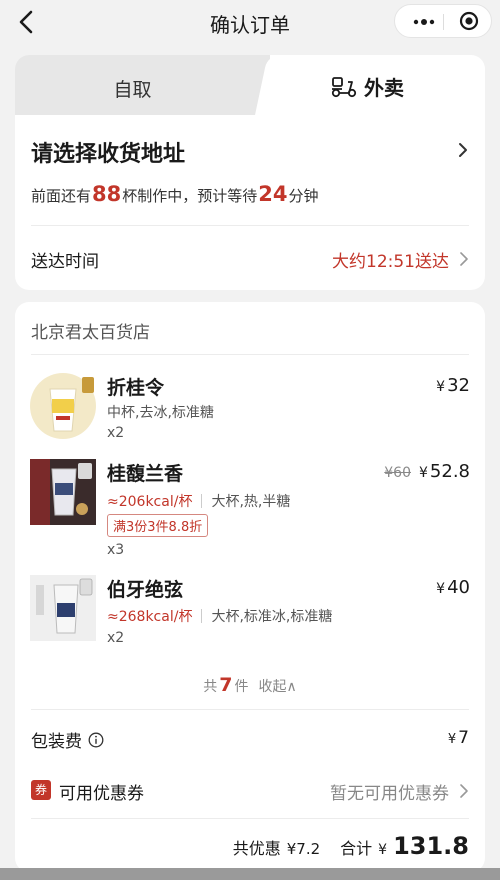 This screenshot has width=500, height=880. Describe the element at coordinates (389, 791) in the screenshot. I see `coupon-value: 暂无可用优惠券` at that location.